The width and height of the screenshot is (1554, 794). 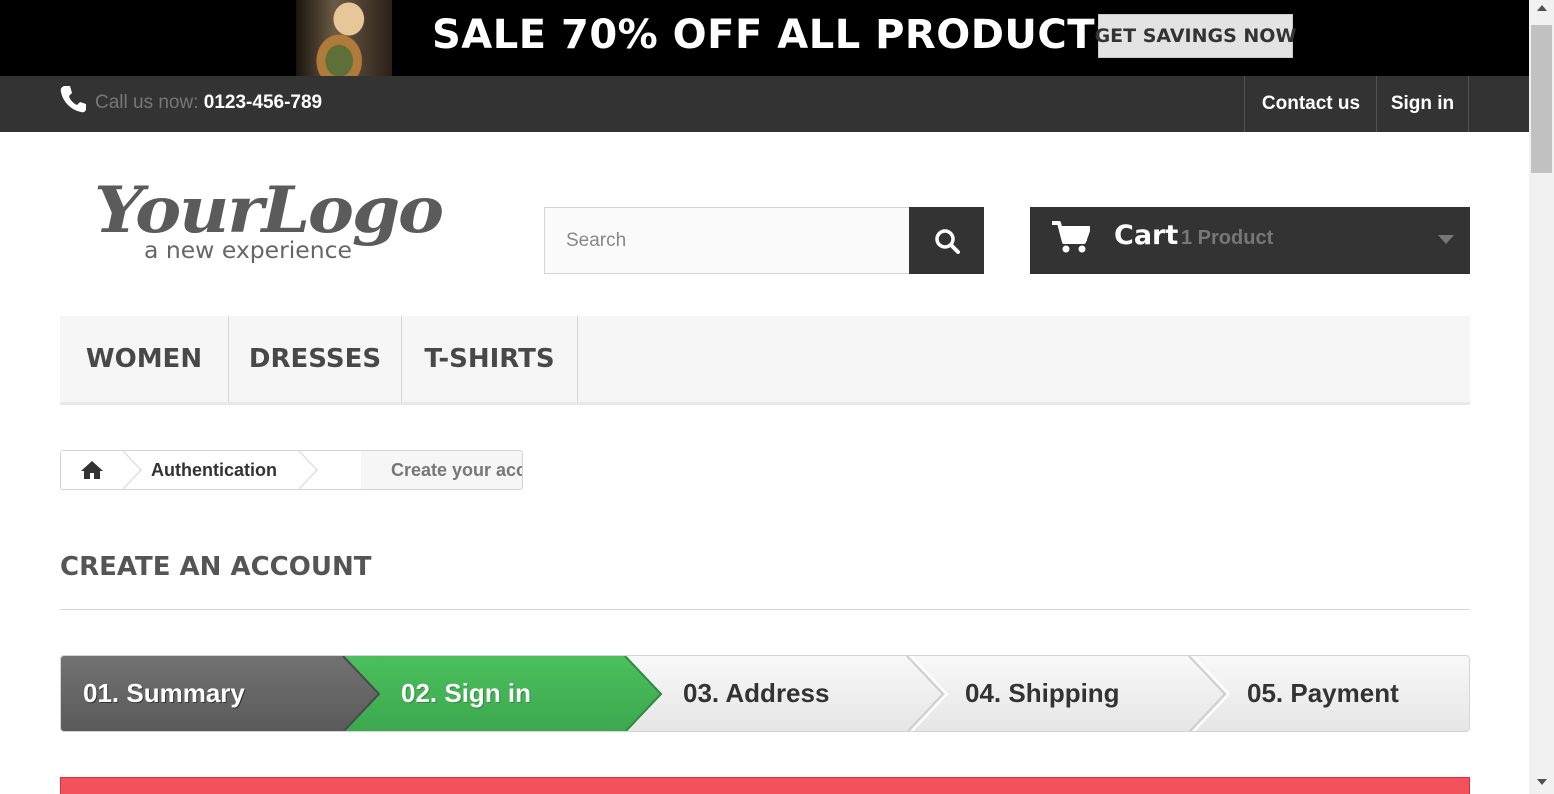 I want to click on contact-us-link: Contact us, so click(x=1310, y=104).